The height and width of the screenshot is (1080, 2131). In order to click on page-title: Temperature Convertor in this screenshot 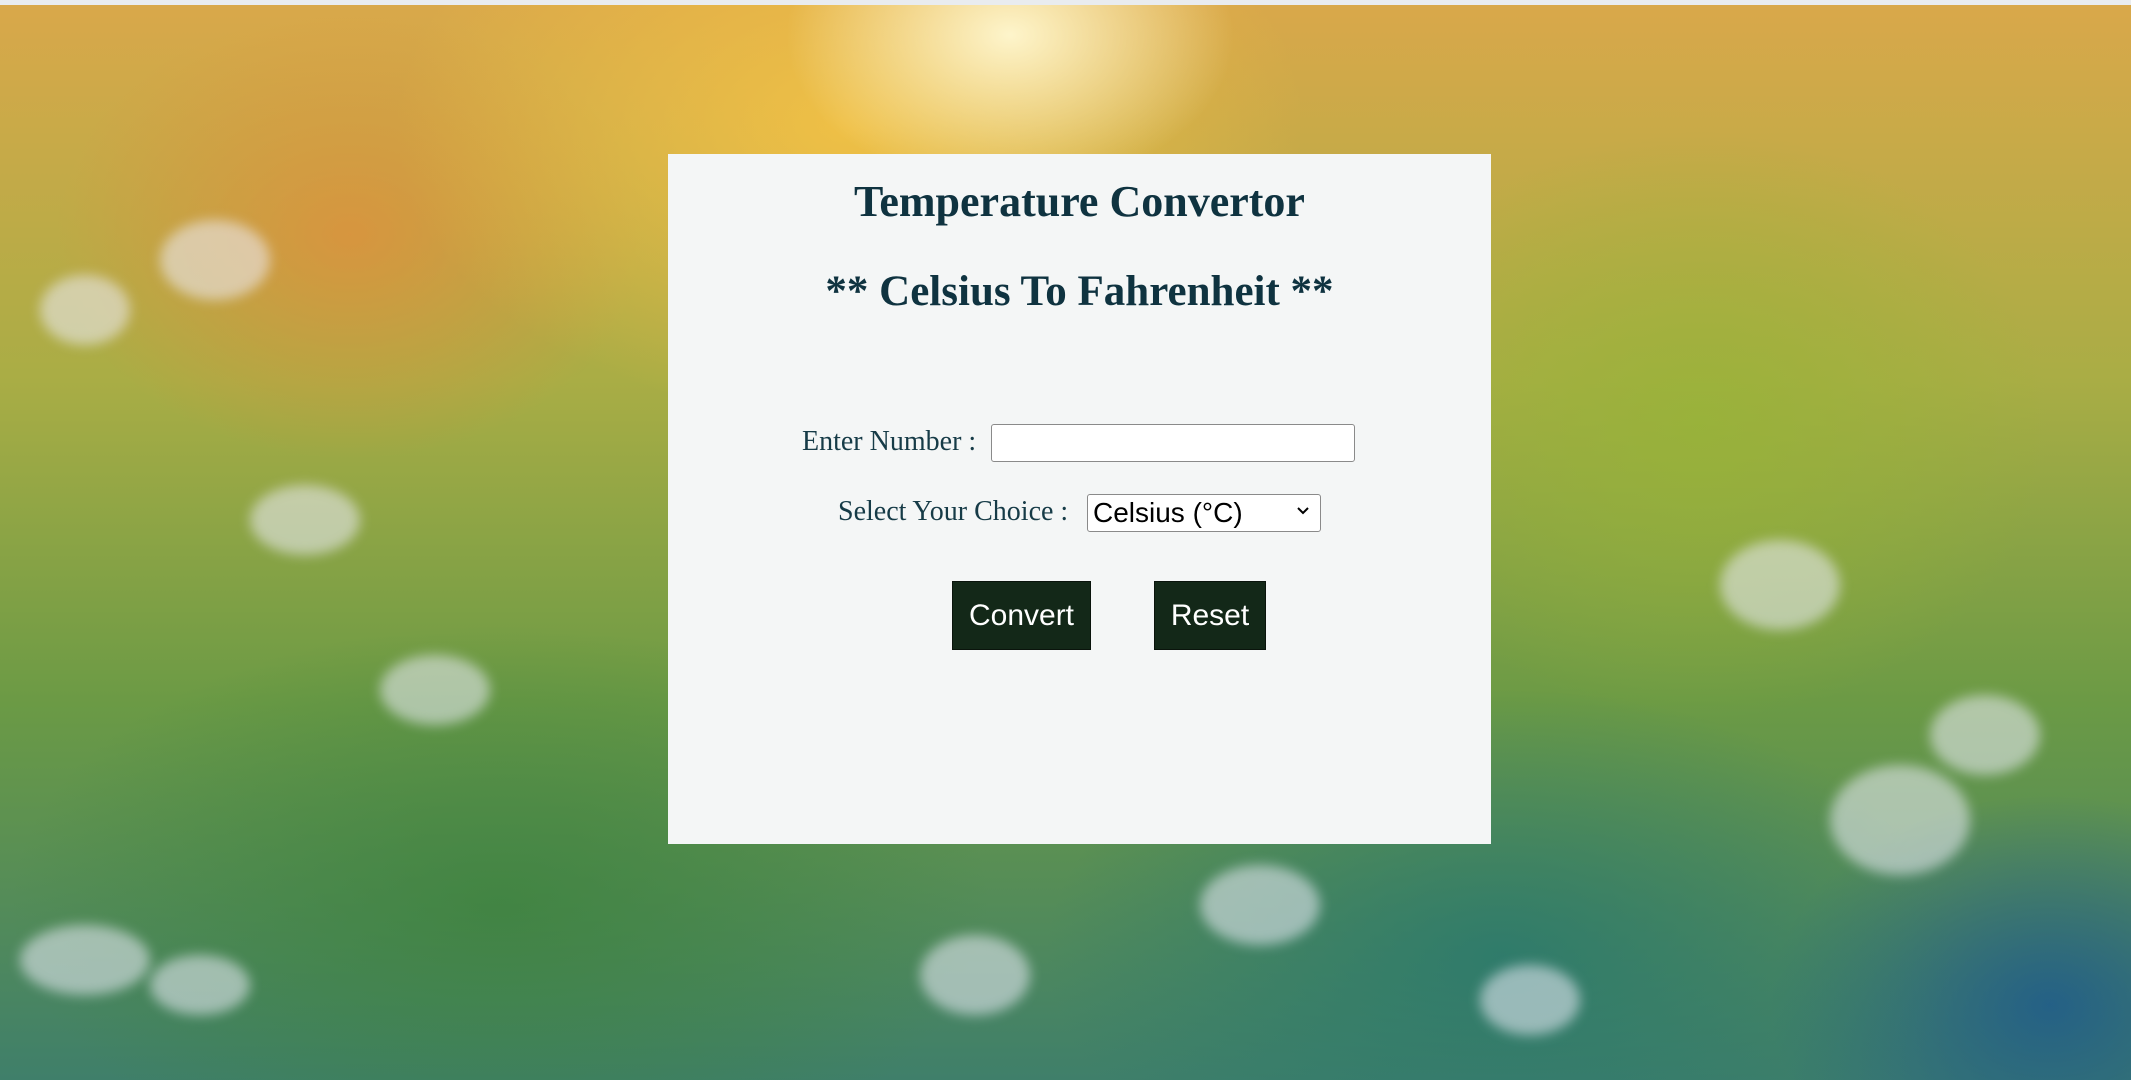, I will do `click(1079, 201)`.